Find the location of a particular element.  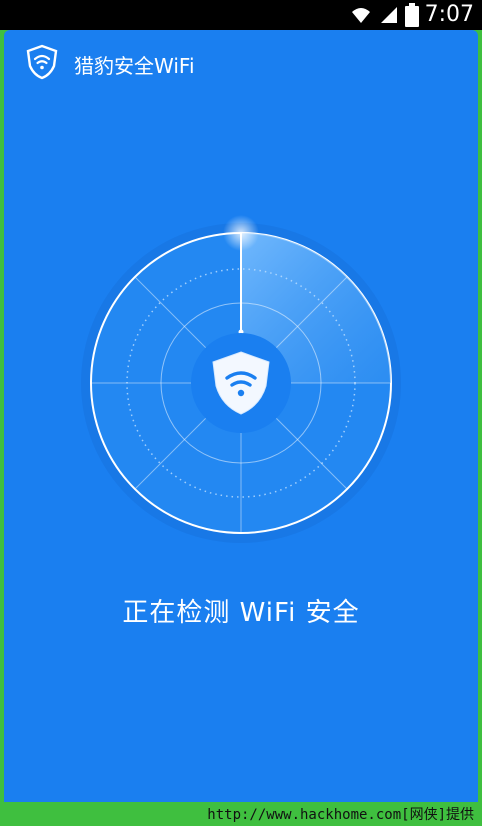

status-icons: 7:07 is located at coordinates (411, 15).